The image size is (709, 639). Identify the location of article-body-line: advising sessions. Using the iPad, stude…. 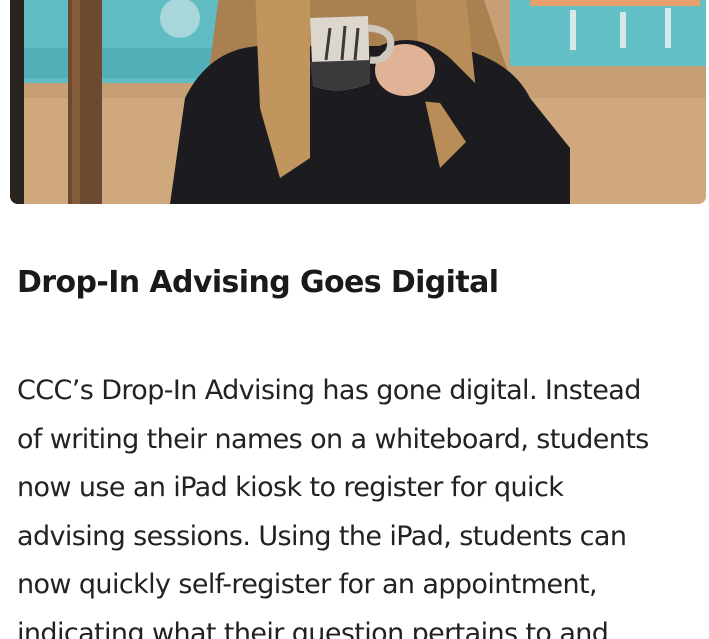
(322, 536).